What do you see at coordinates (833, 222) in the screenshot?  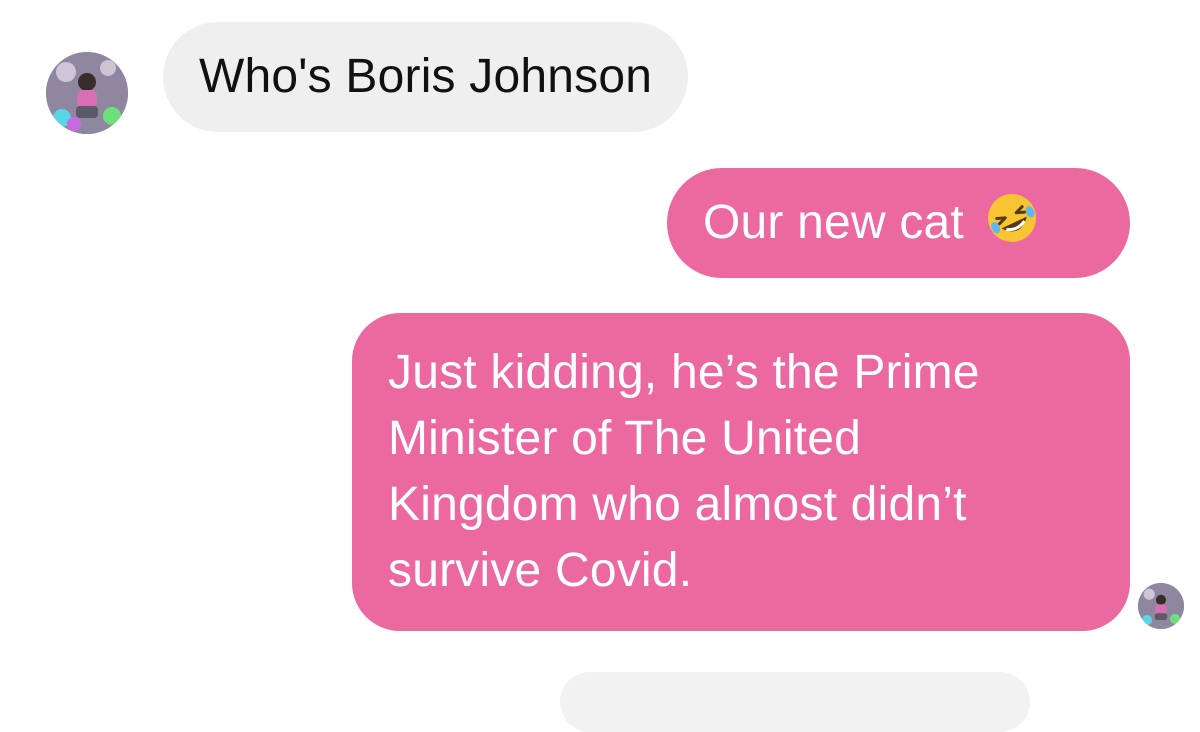 I see `message-text: Our new cat` at bounding box center [833, 222].